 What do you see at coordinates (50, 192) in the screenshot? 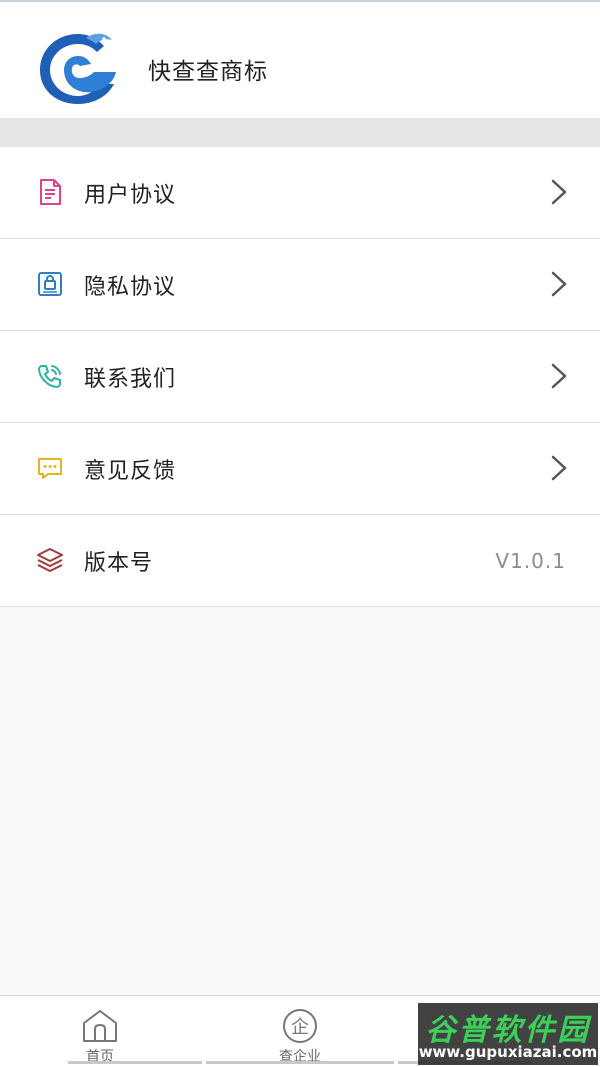
I see `document-icon` at bounding box center [50, 192].